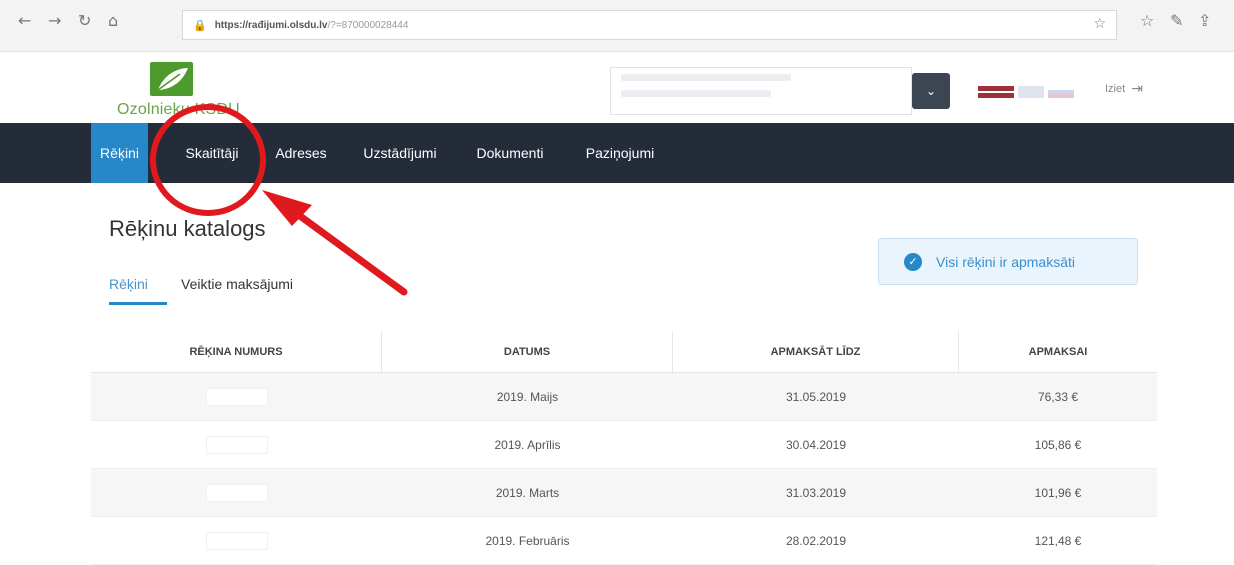  I want to click on active-tab-indicator, so click(138, 303).